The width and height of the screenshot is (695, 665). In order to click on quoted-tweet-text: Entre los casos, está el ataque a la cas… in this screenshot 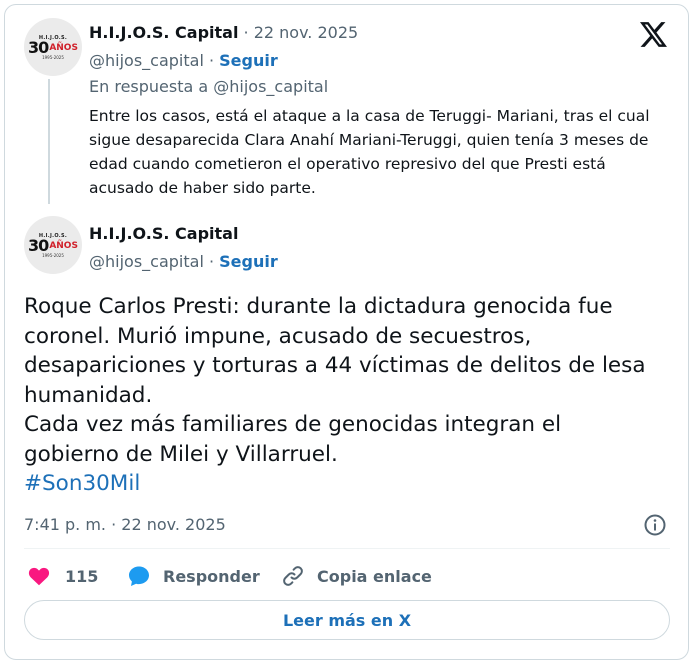, I will do `click(369, 152)`.